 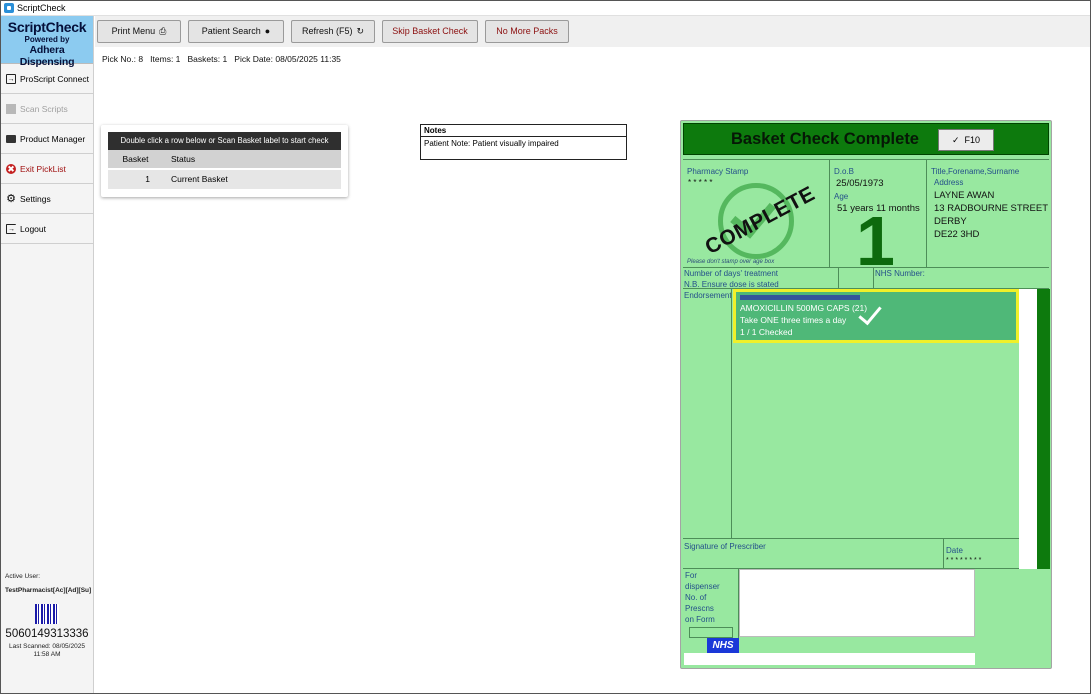 What do you see at coordinates (766, 332) in the screenshot?
I see `item-checked-count: 1 / 1 Checked` at bounding box center [766, 332].